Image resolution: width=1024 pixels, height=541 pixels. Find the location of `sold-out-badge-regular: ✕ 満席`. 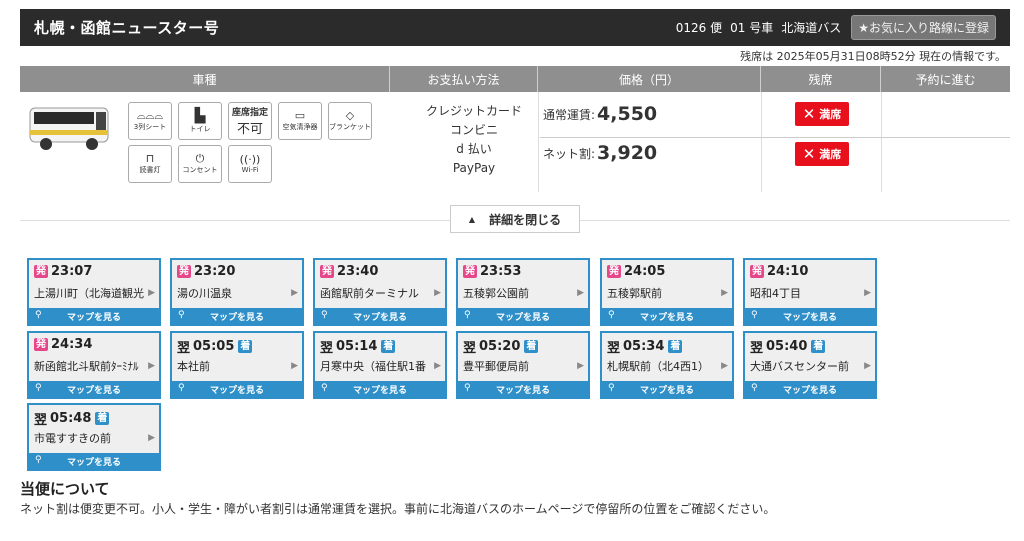

sold-out-badge-regular: ✕ 満席 is located at coordinates (822, 114).